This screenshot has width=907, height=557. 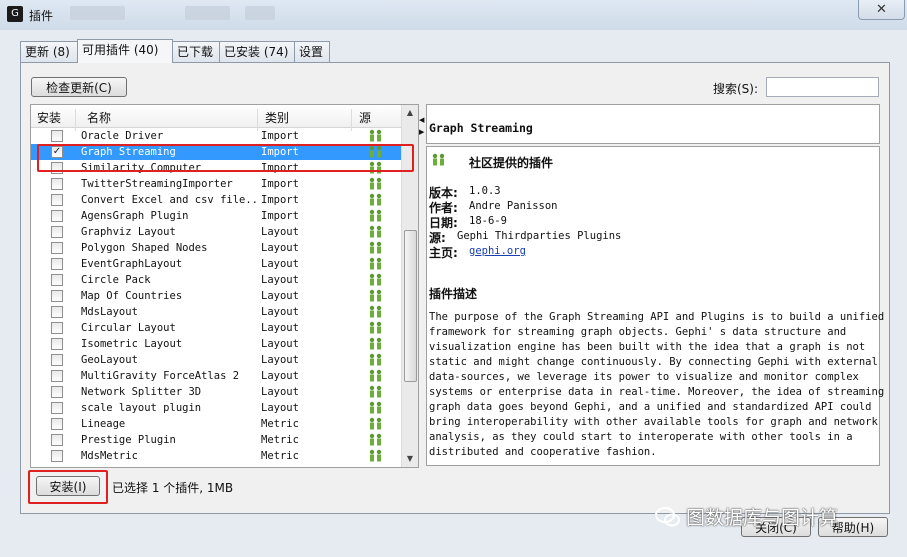 I want to click on table-row: scale layout plugin Layout, so click(x=216, y=408).